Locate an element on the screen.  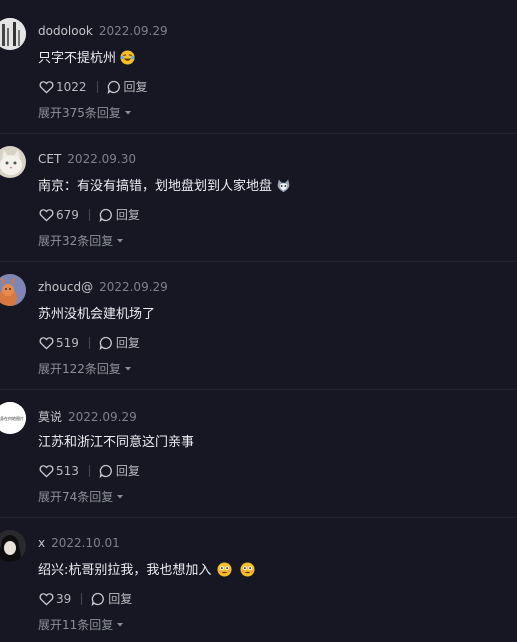
like-count: 39 is located at coordinates (64, 598).